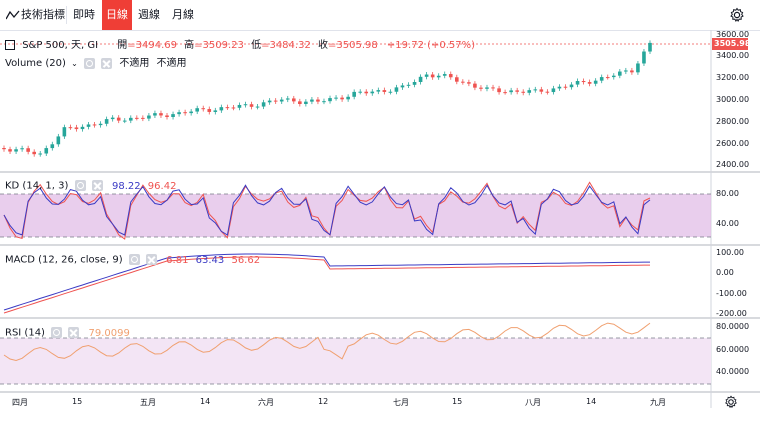 The width and height of the screenshot is (760, 424). What do you see at coordinates (733, 349) in the screenshot?
I see `rsi-tick: 60.0000` at bounding box center [733, 349].